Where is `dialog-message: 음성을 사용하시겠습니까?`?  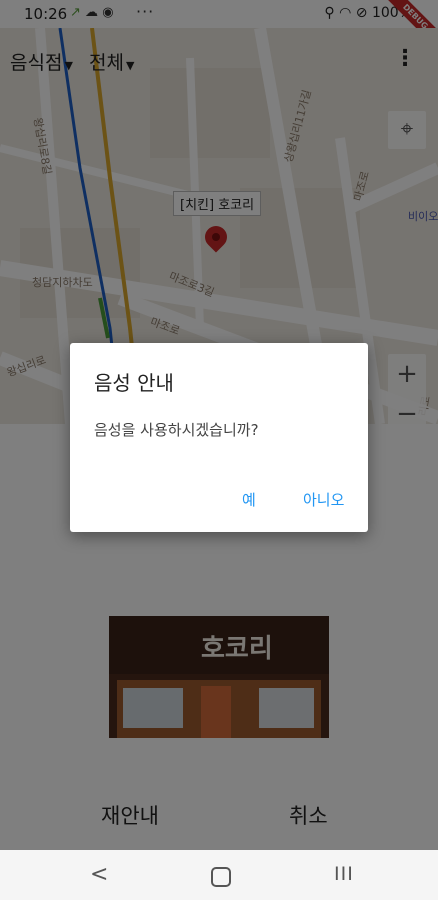 dialog-message: 음성을 사용하시겠습니까? is located at coordinates (176, 430).